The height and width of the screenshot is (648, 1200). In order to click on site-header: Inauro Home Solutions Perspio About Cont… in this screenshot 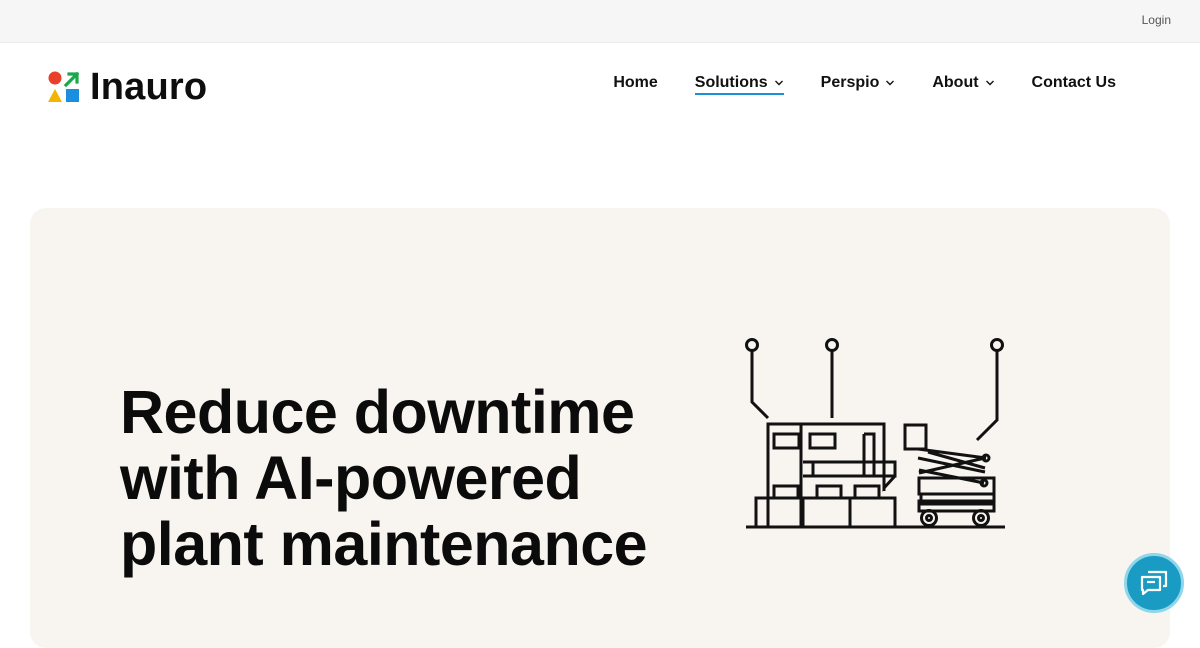, I will do `click(600, 86)`.